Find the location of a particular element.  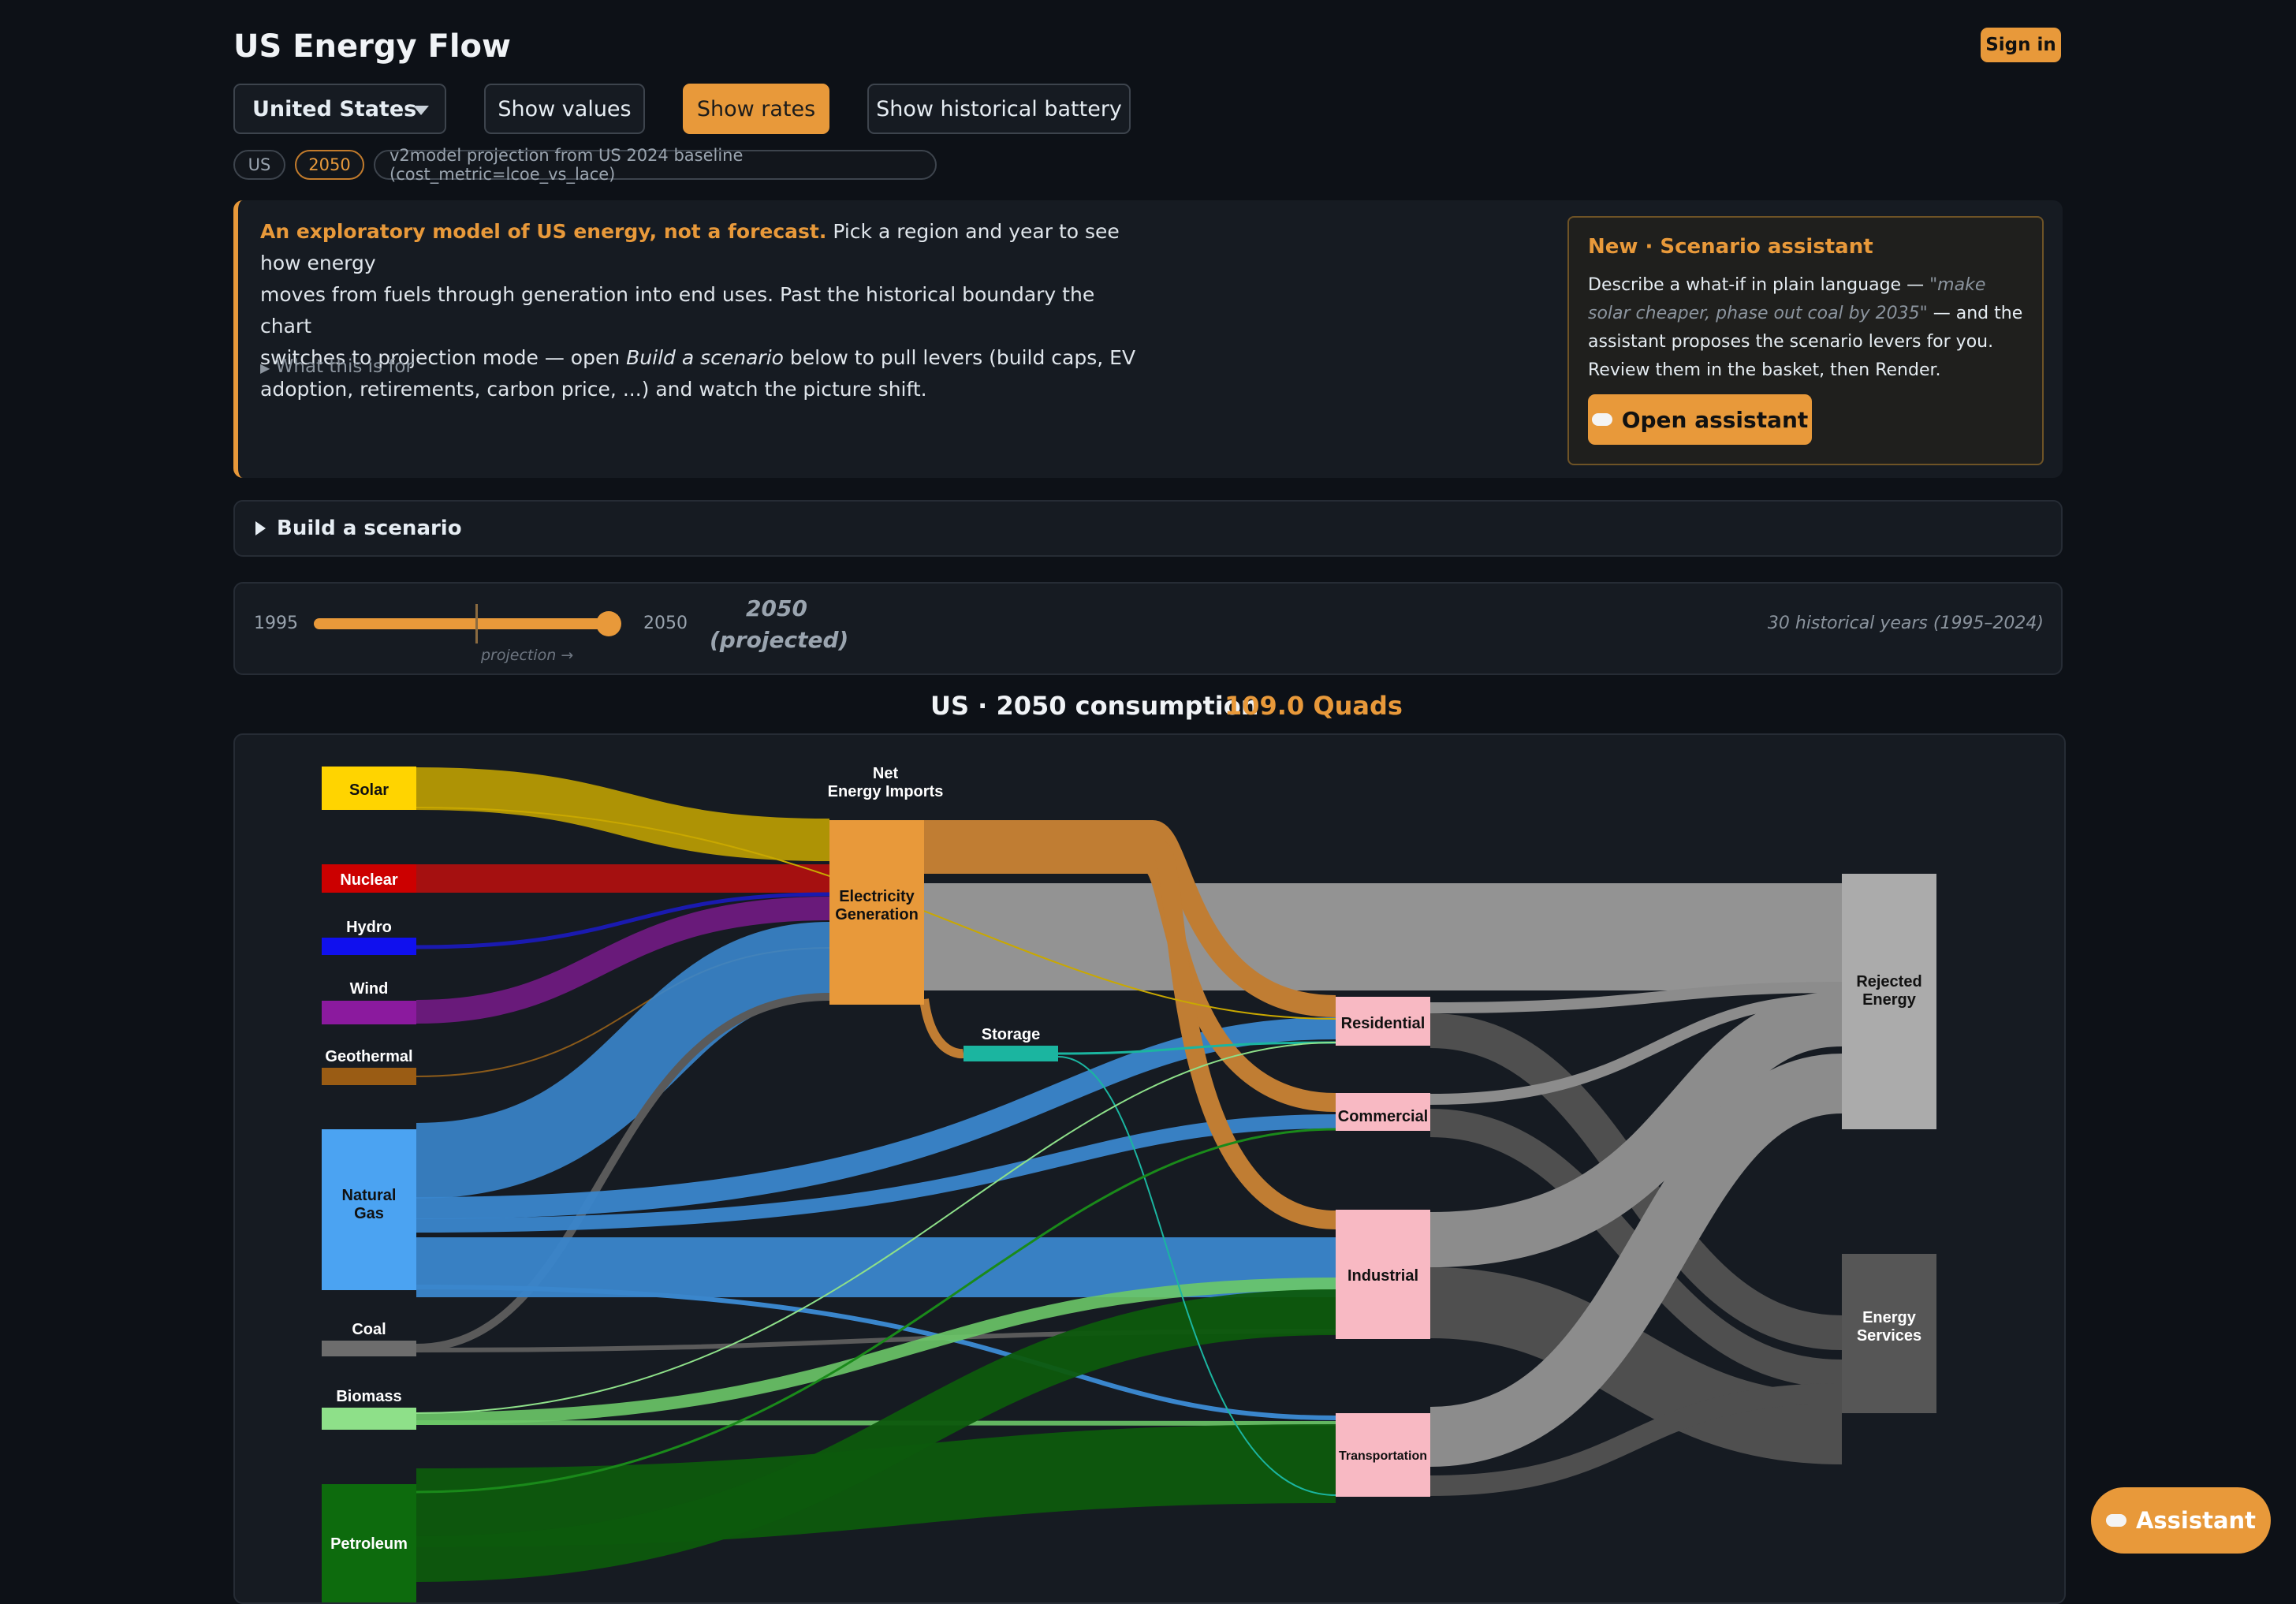

timeline-track is located at coordinates (463, 623).